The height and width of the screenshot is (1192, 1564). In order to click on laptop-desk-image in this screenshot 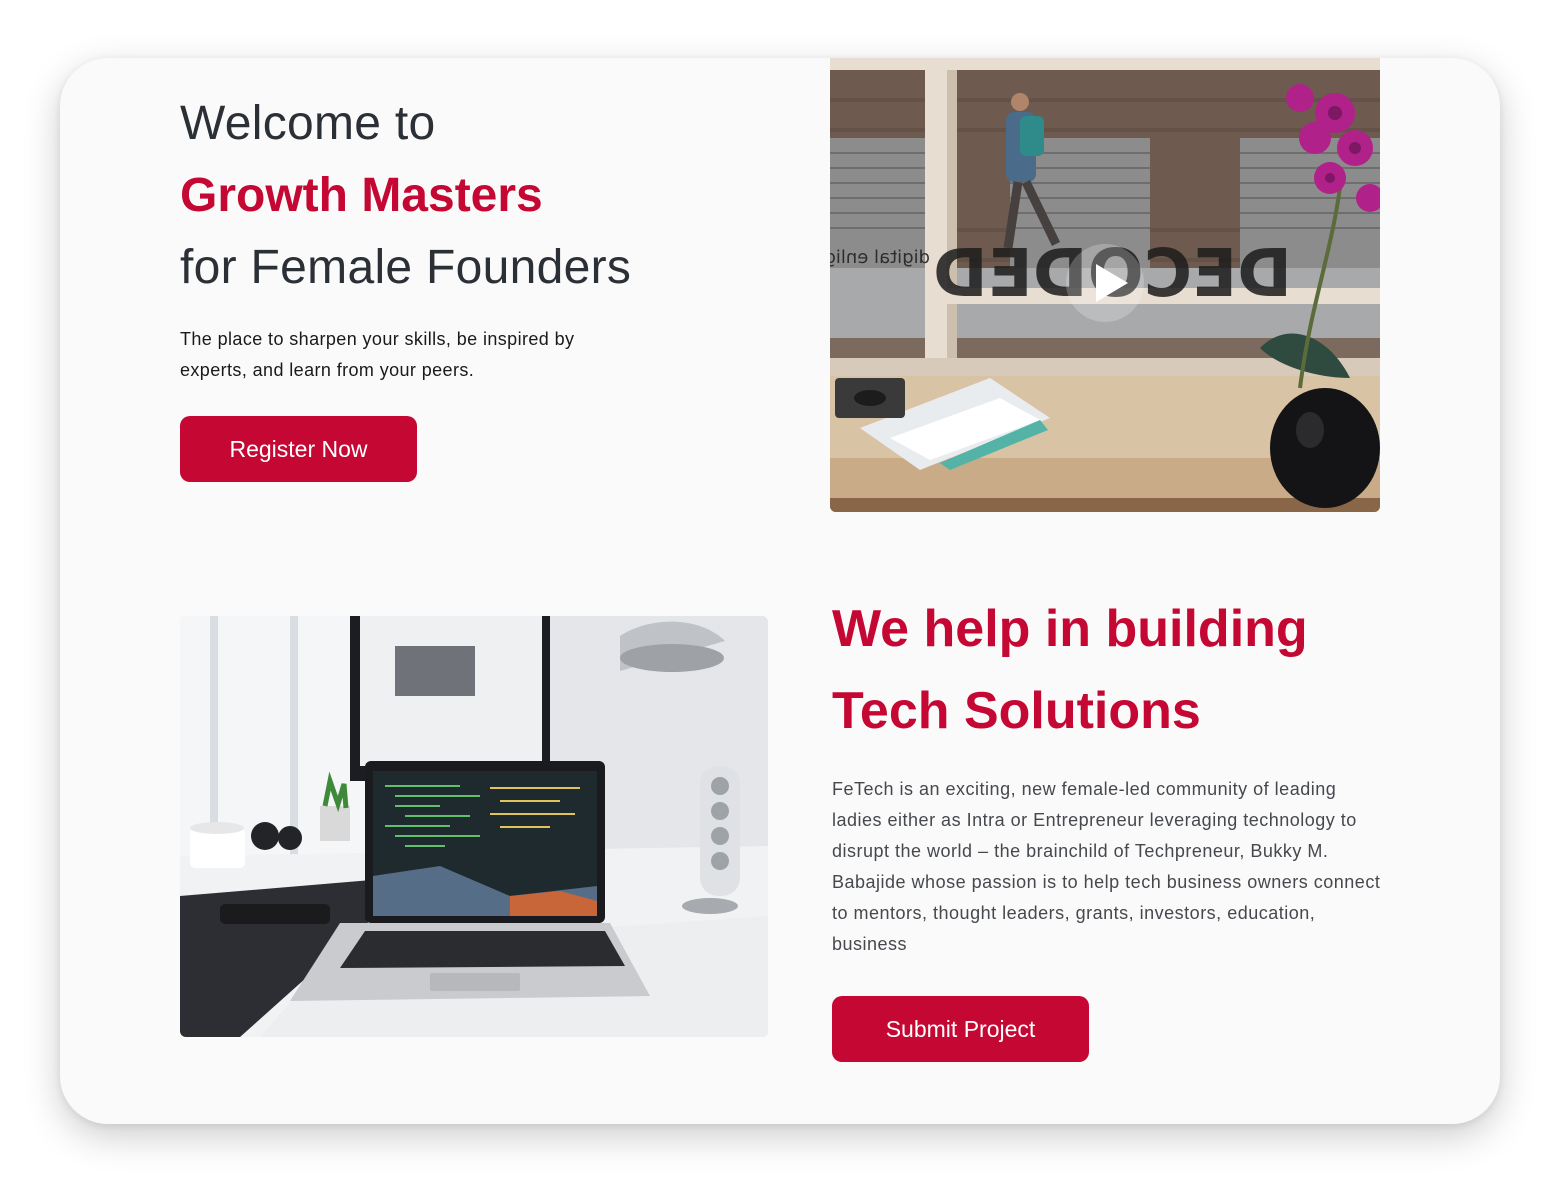, I will do `click(474, 826)`.